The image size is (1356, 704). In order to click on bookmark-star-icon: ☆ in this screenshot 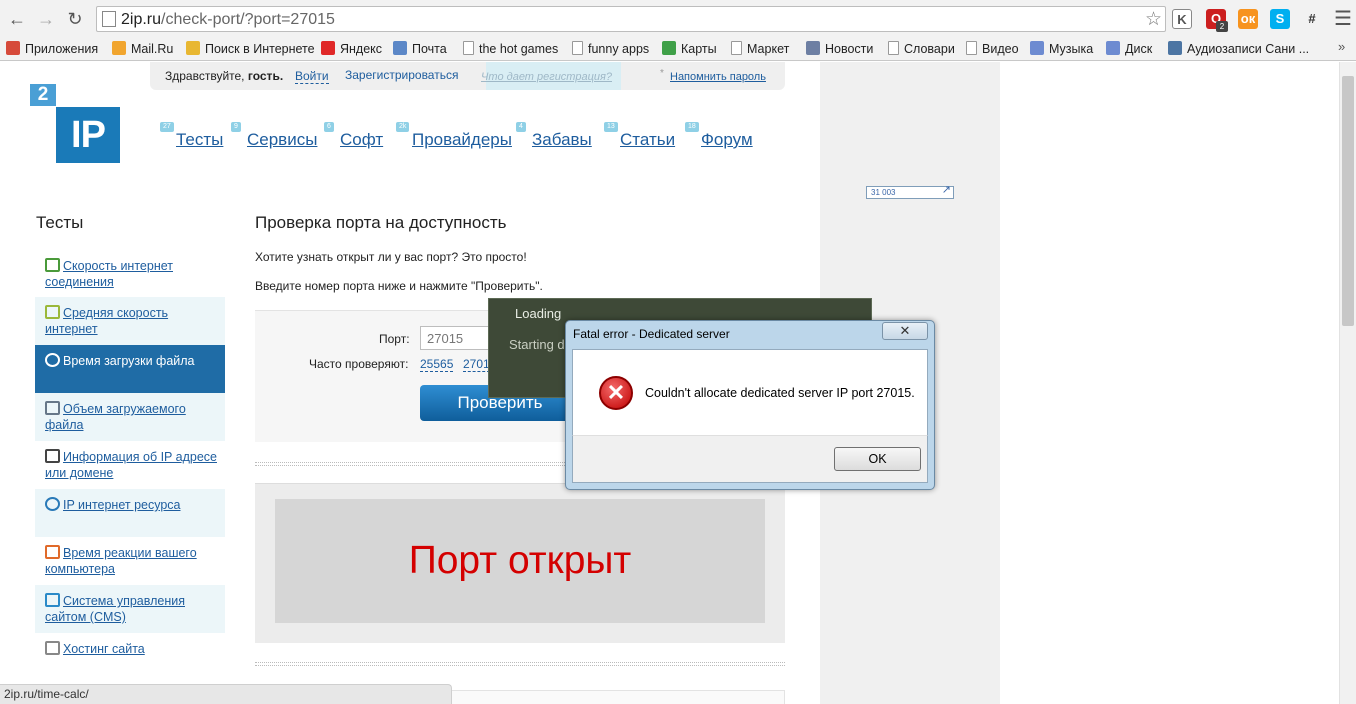, I will do `click(1153, 19)`.